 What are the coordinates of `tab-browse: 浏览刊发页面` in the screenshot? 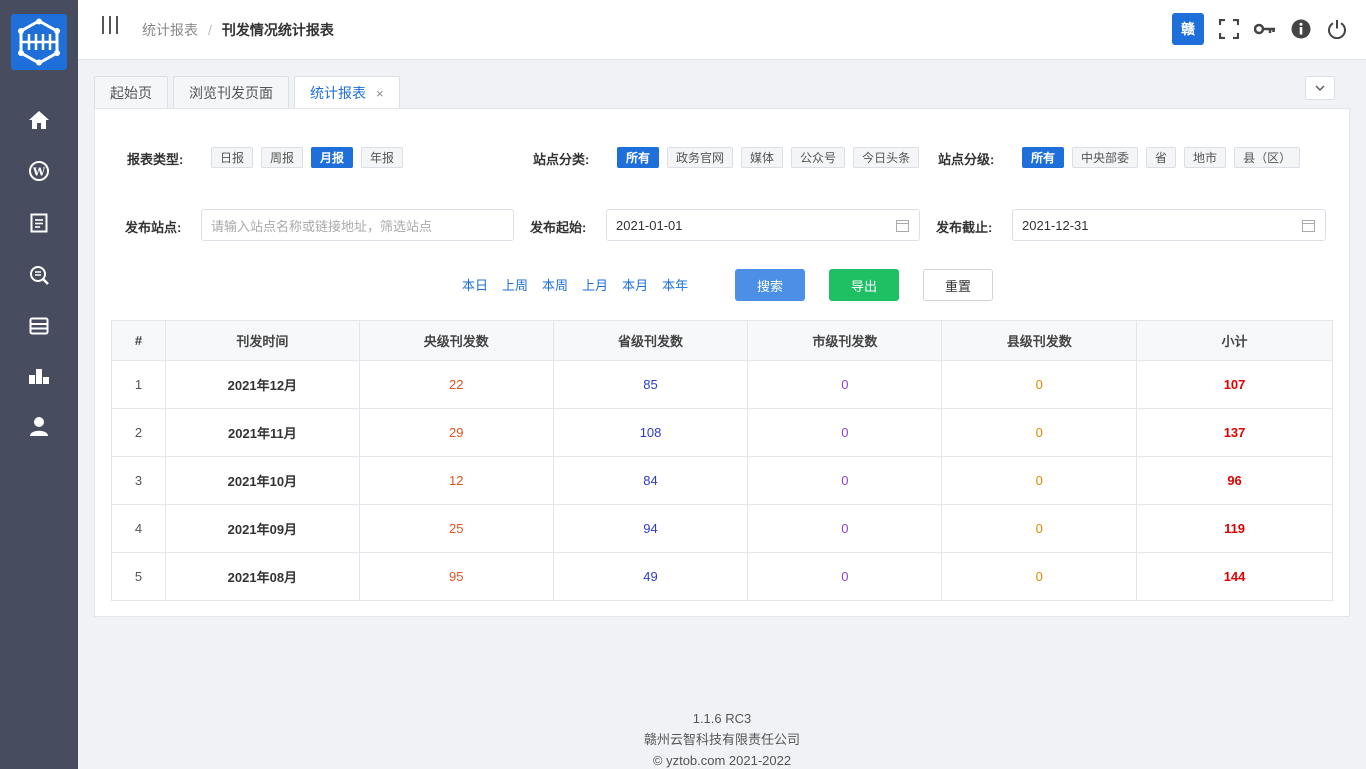 It's located at (231, 92).